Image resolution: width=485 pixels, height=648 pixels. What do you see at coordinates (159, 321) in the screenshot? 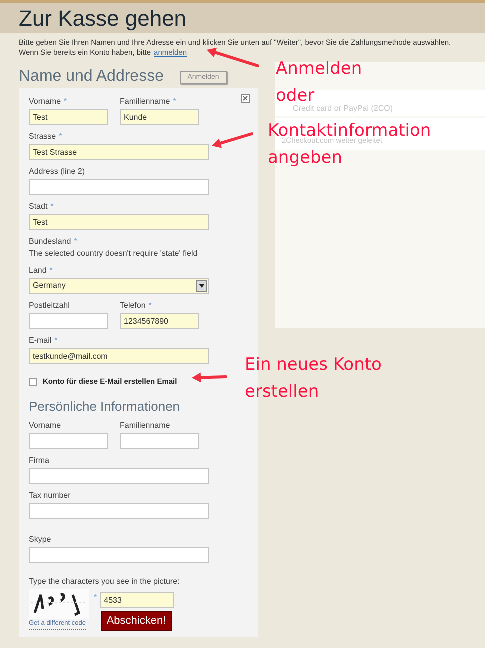
I see `input-field: 1234567890` at bounding box center [159, 321].